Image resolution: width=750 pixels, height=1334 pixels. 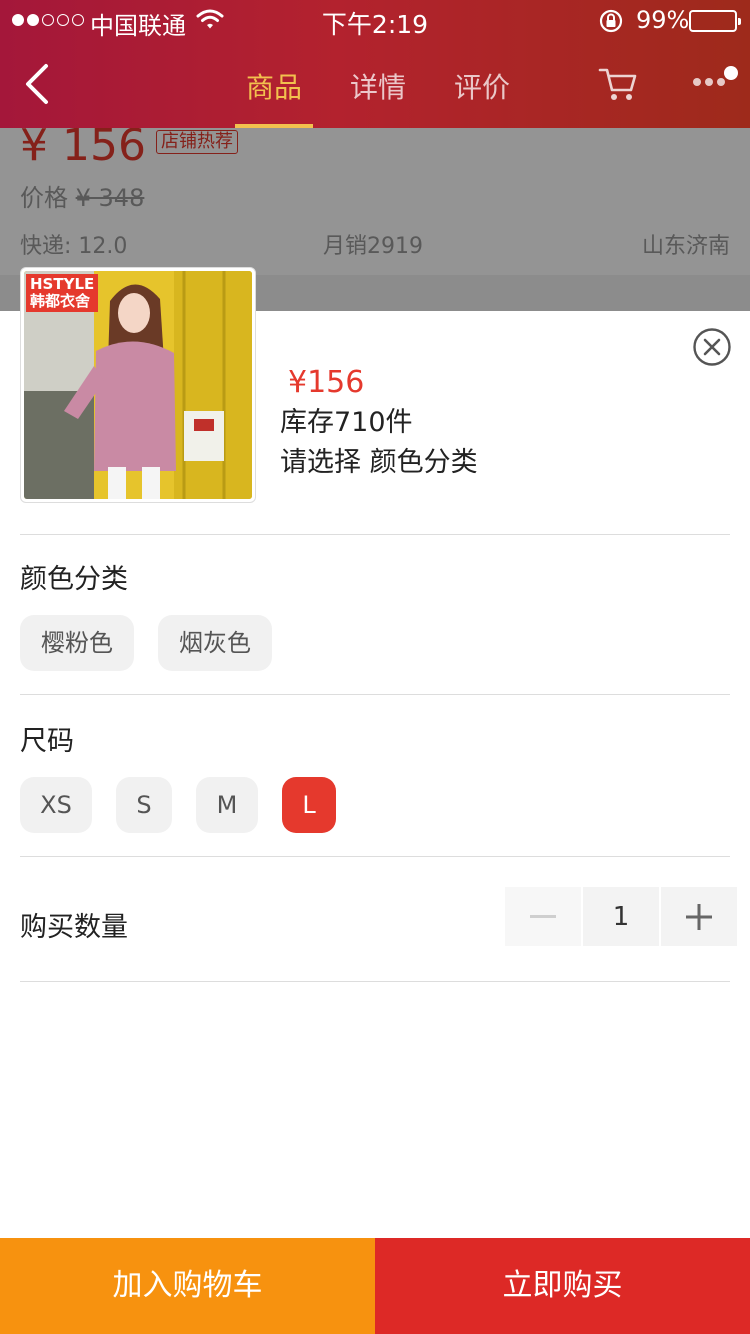 What do you see at coordinates (715, 84) in the screenshot?
I see `more-icon` at bounding box center [715, 84].